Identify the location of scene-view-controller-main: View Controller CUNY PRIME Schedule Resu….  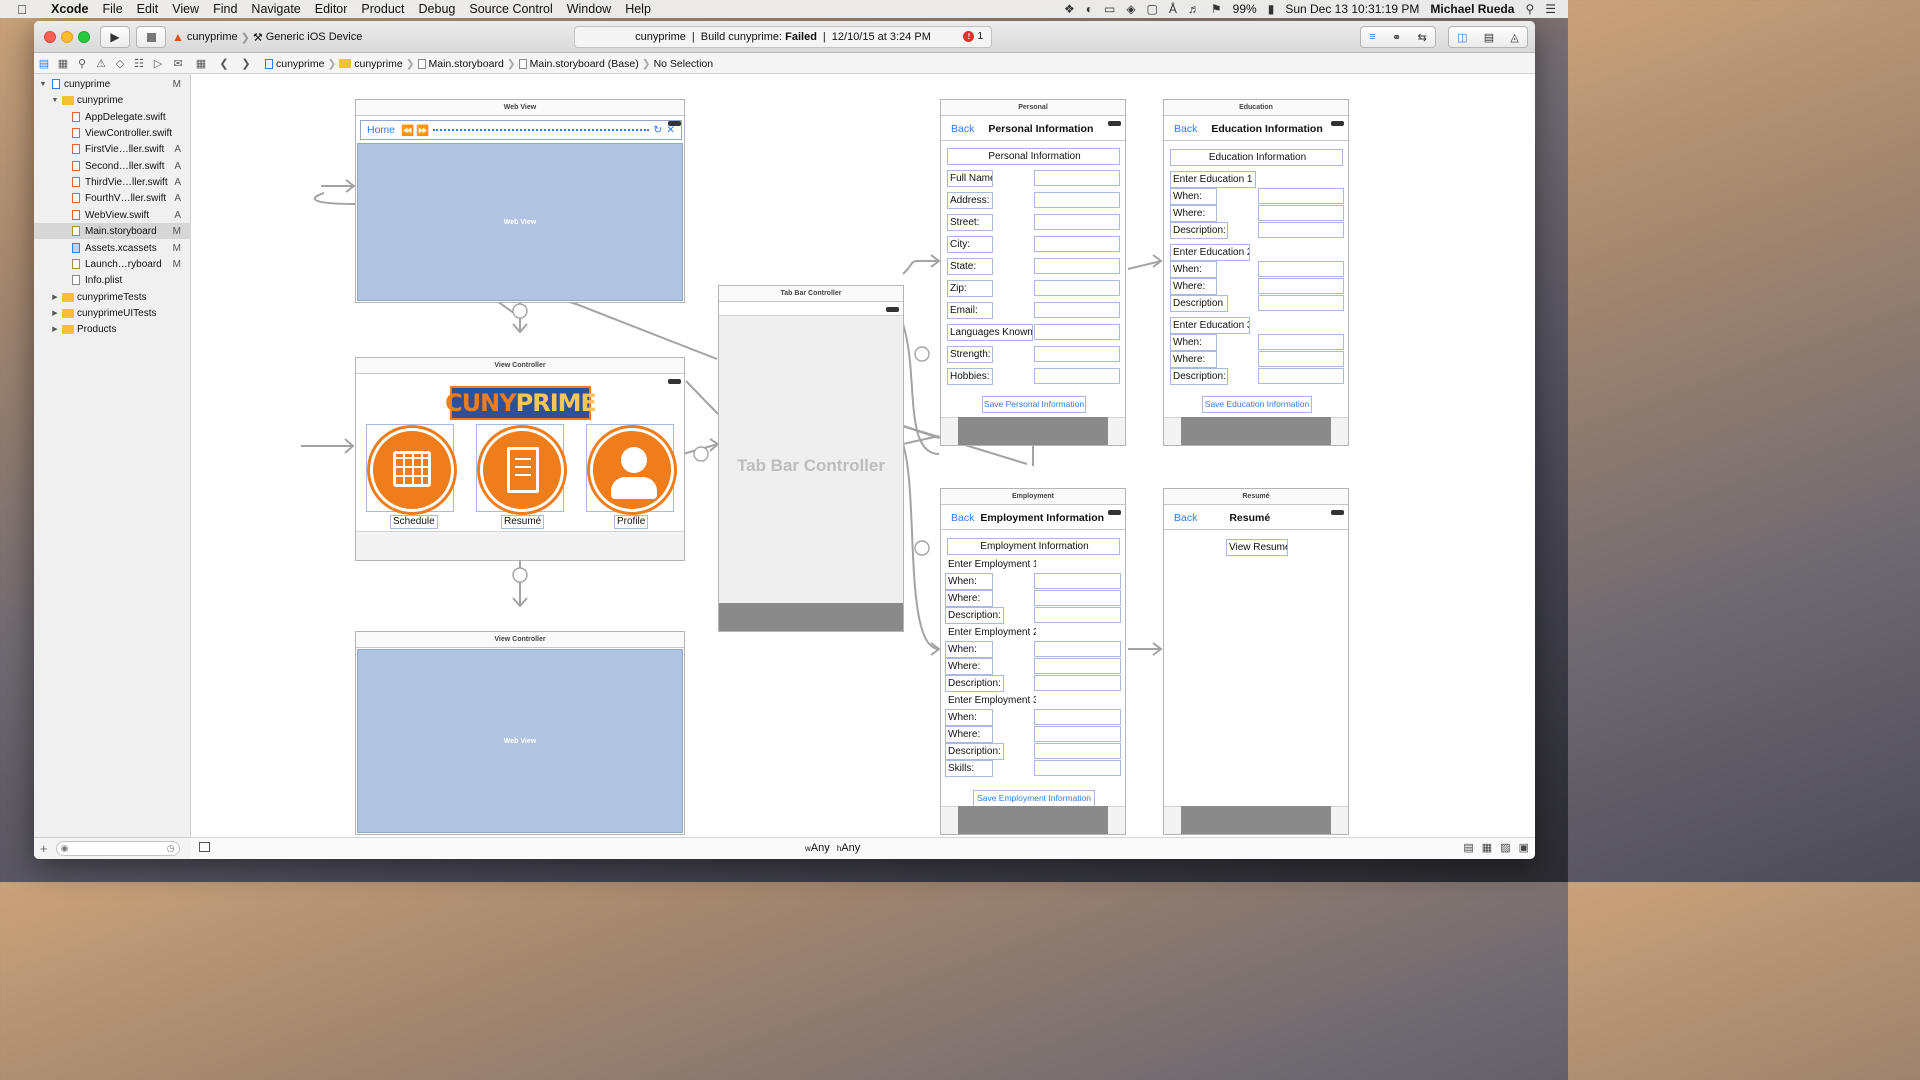
(520, 459).